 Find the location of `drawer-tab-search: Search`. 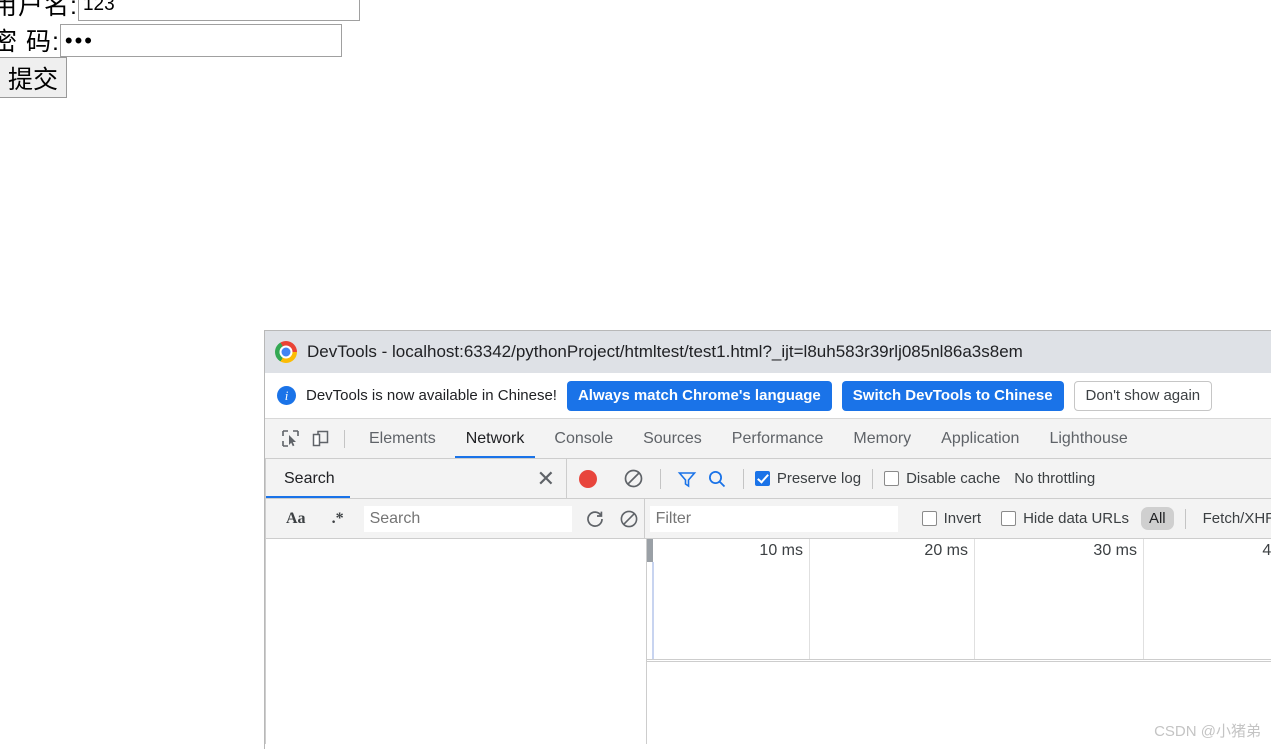

drawer-tab-search: Search is located at coordinates (307, 478).